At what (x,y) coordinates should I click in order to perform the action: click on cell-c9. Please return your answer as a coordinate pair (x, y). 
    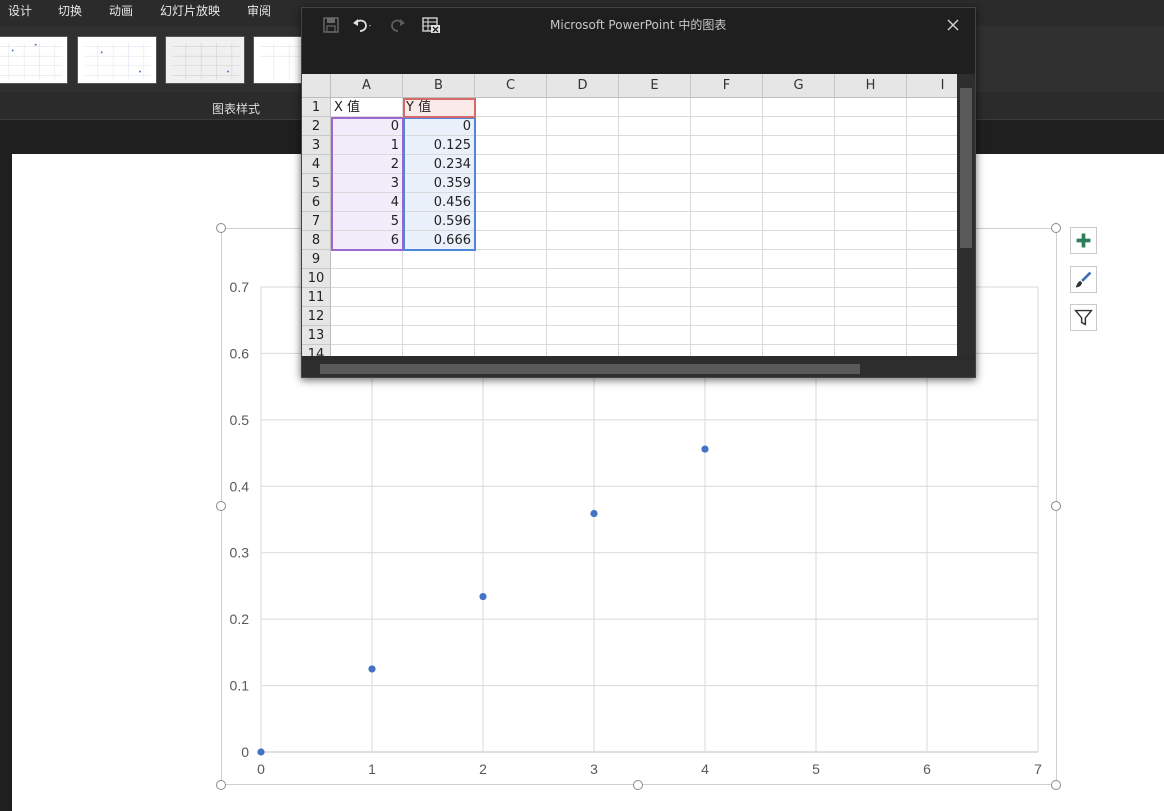
    Looking at the image, I should click on (511, 259).